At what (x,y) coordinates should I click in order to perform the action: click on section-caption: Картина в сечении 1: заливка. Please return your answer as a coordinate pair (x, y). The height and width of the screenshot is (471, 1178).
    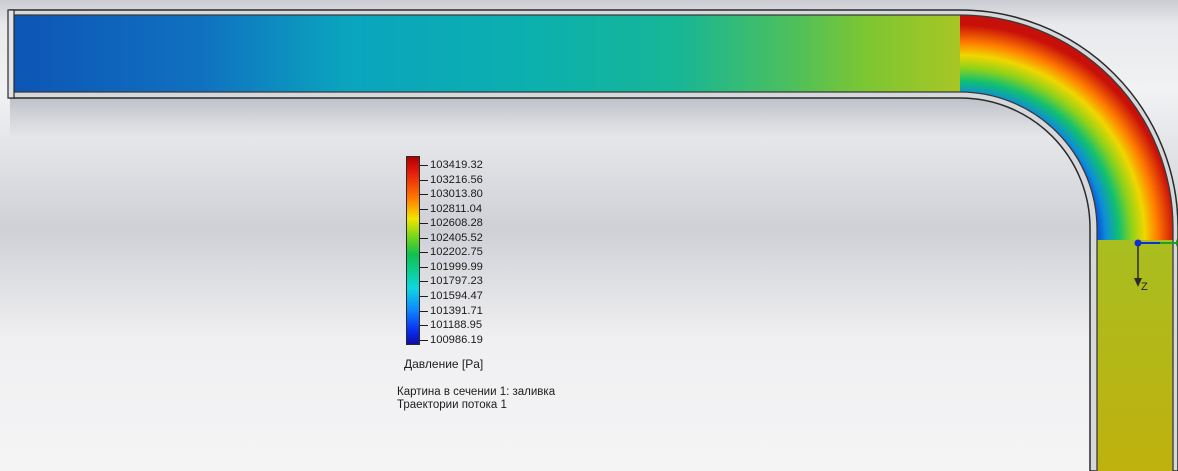
    Looking at the image, I should click on (476, 392).